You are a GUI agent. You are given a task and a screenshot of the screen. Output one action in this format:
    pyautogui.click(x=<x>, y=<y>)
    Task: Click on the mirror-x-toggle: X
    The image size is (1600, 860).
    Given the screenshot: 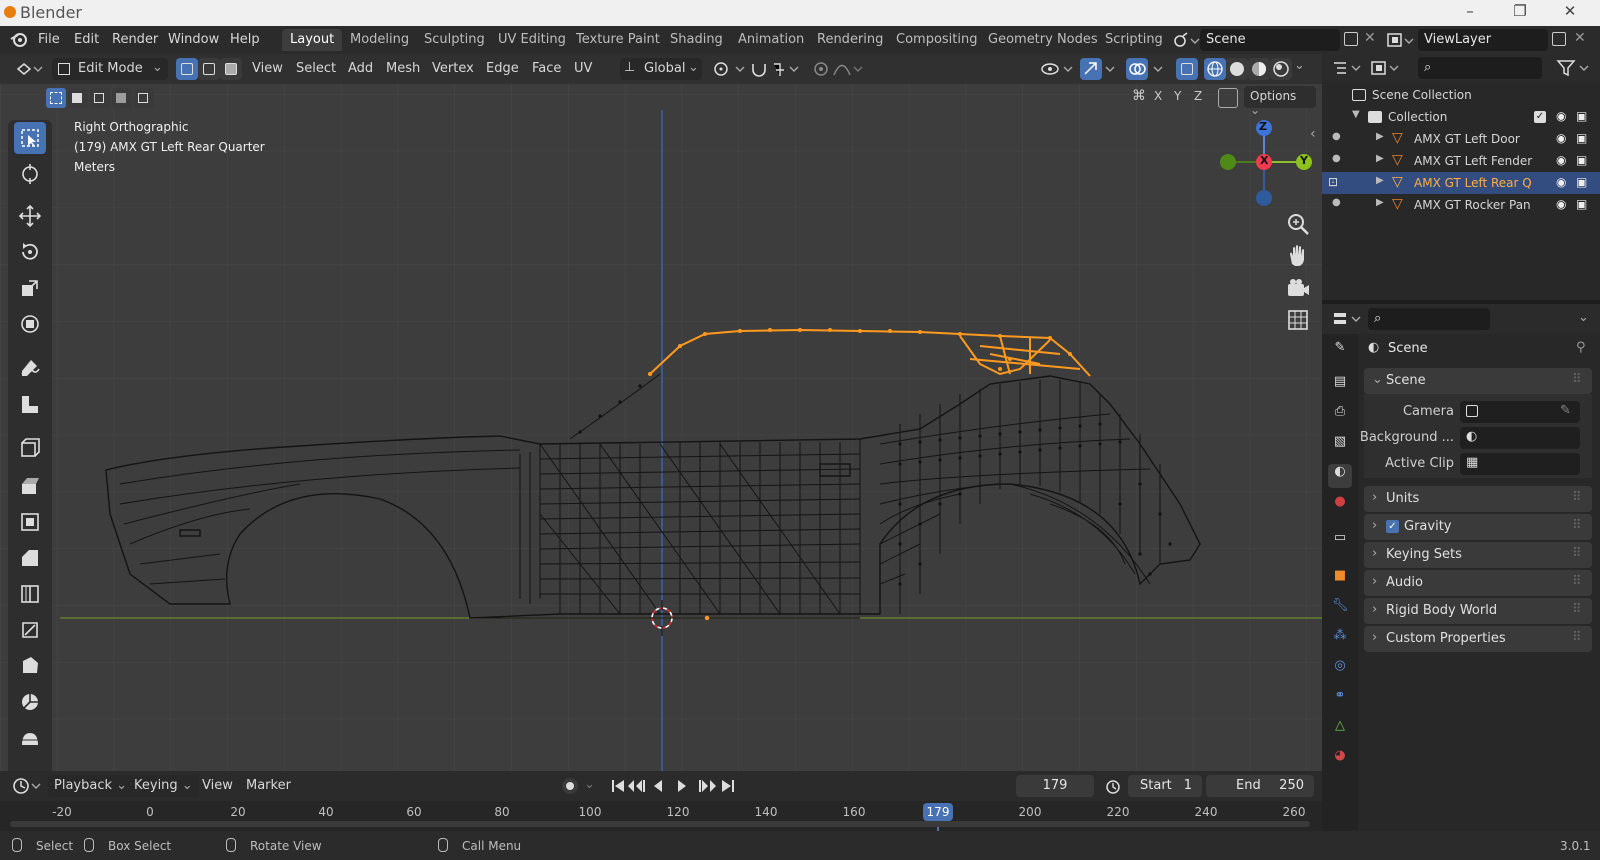 What is the action you would take?
    pyautogui.click(x=1158, y=96)
    